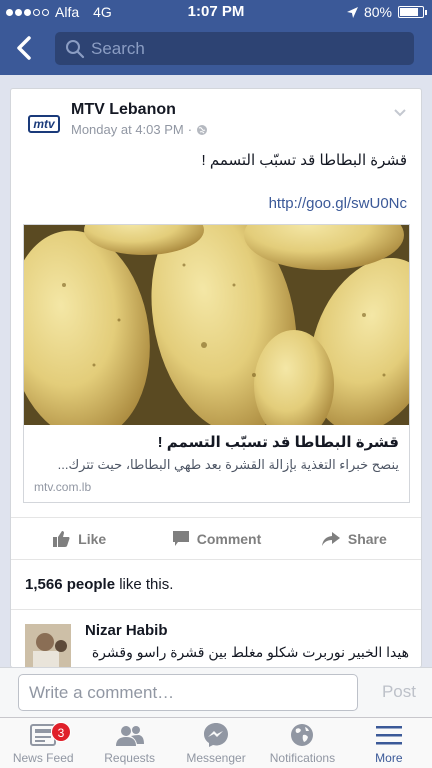 This screenshot has width=432, height=768. Describe the element at coordinates (389, 758) in the screenshot. I see `tab-more-label: More` at that location.